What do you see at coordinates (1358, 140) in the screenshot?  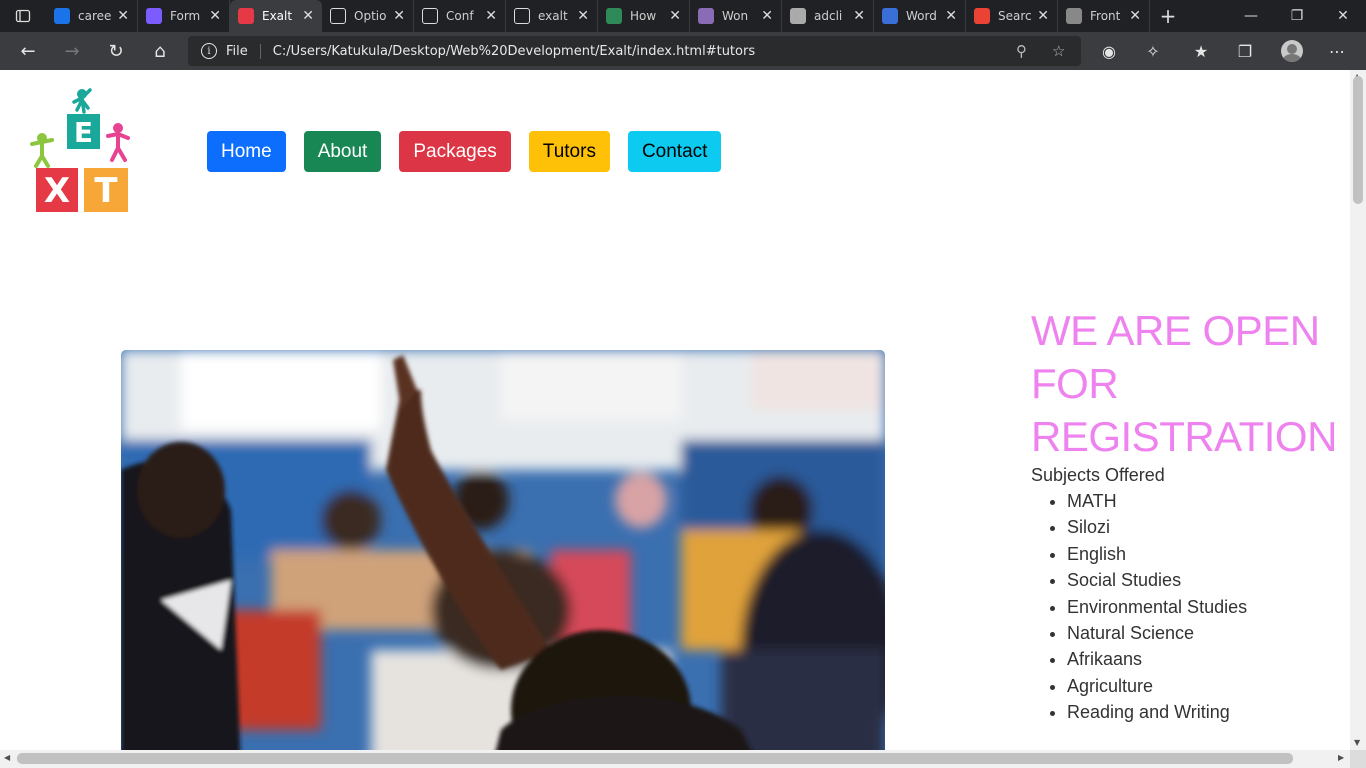 I see `vertical-scroll-thumb` at bounding box center [1358, 140].